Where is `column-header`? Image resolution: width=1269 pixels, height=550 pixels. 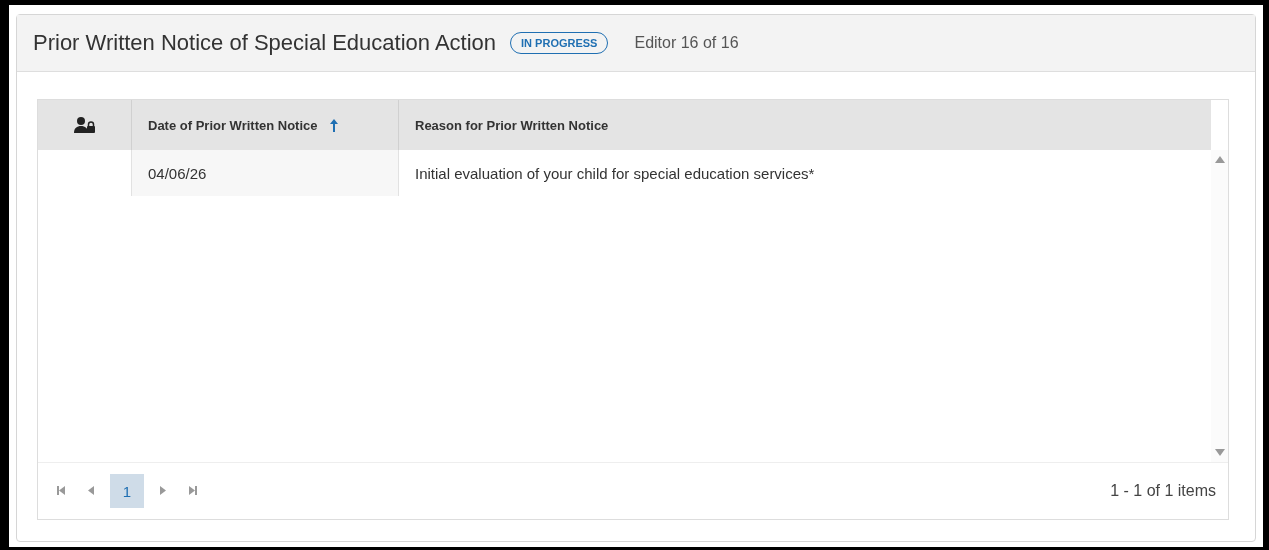 column-header is located at coordinates (84, 125).